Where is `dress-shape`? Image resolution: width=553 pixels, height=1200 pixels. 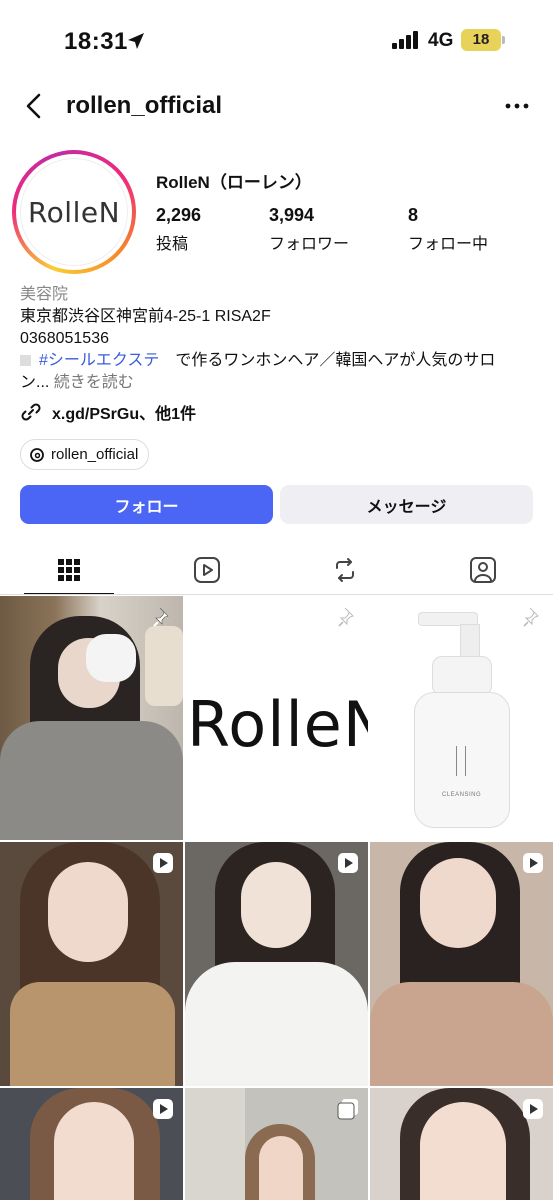
dress-shape is located at coordinates (461, 1034).